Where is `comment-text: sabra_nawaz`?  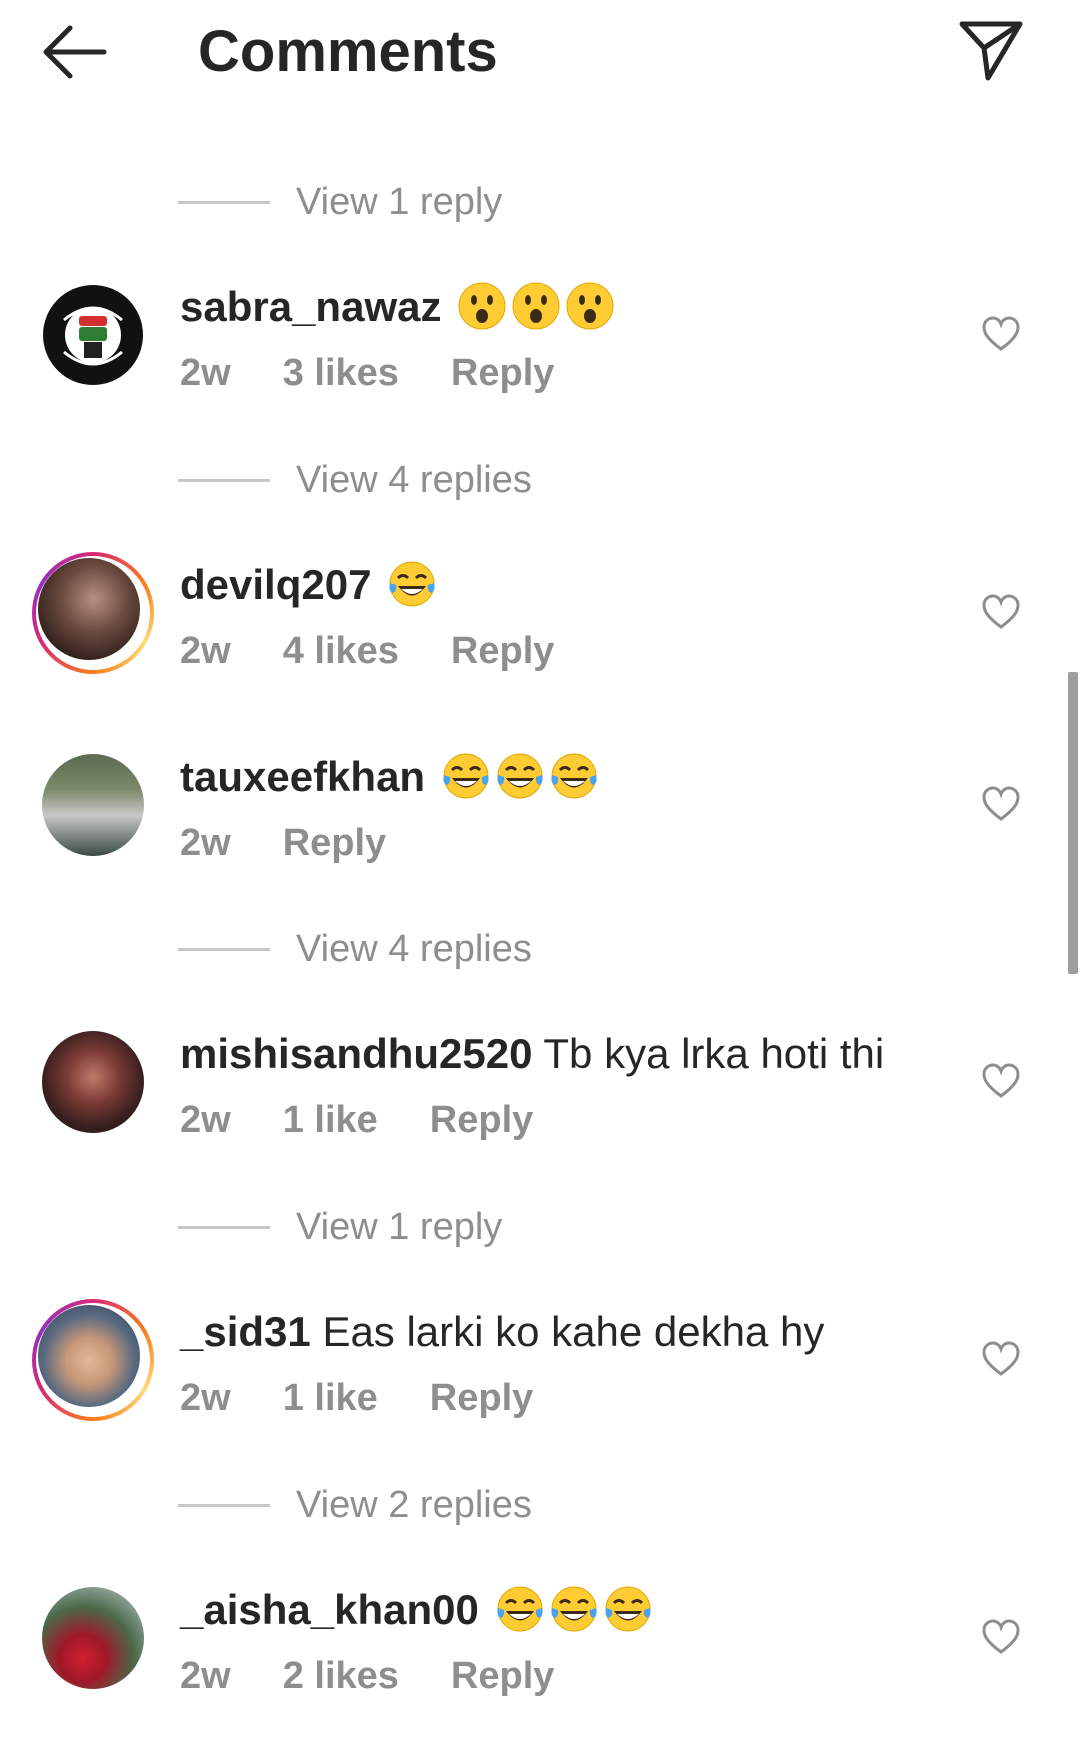 comment-text: sabra_nawaz is located at coordinates (397, 307).